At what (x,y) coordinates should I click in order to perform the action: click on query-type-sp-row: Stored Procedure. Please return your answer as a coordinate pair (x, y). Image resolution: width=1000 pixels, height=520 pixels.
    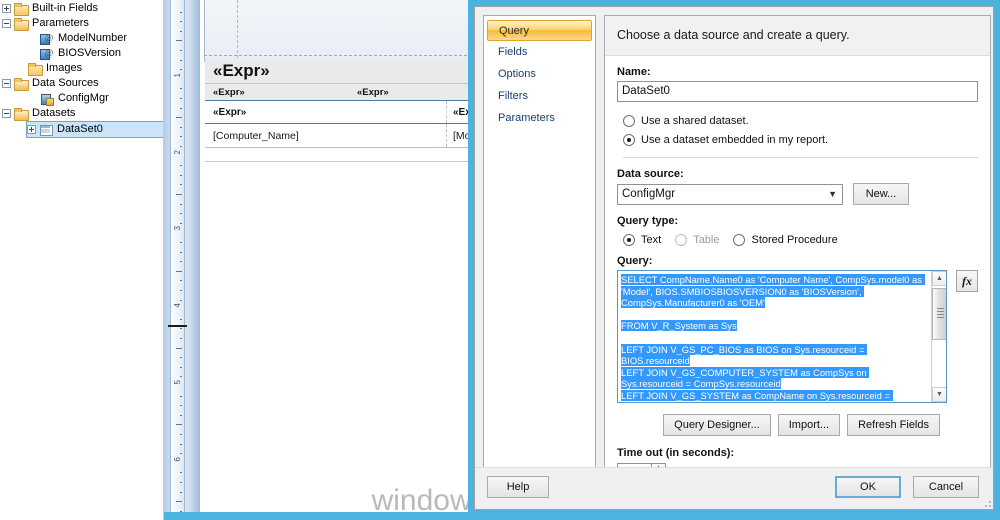
    Looking at the image, I should click on (785, 239).